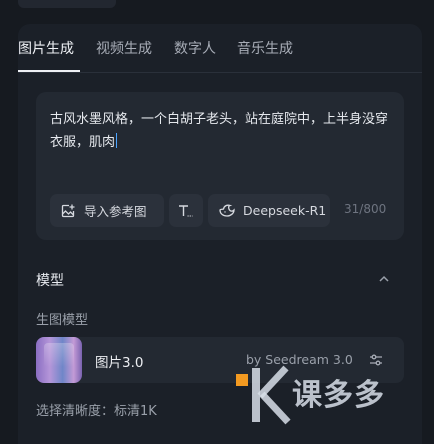 Image resolution: width=434 pixels, height=444 pixels. What do you see at coordinates (285, 210) in the screenshot?
I see `llm-model-label: Deepseek-R1` at bounding box center [285, 210].